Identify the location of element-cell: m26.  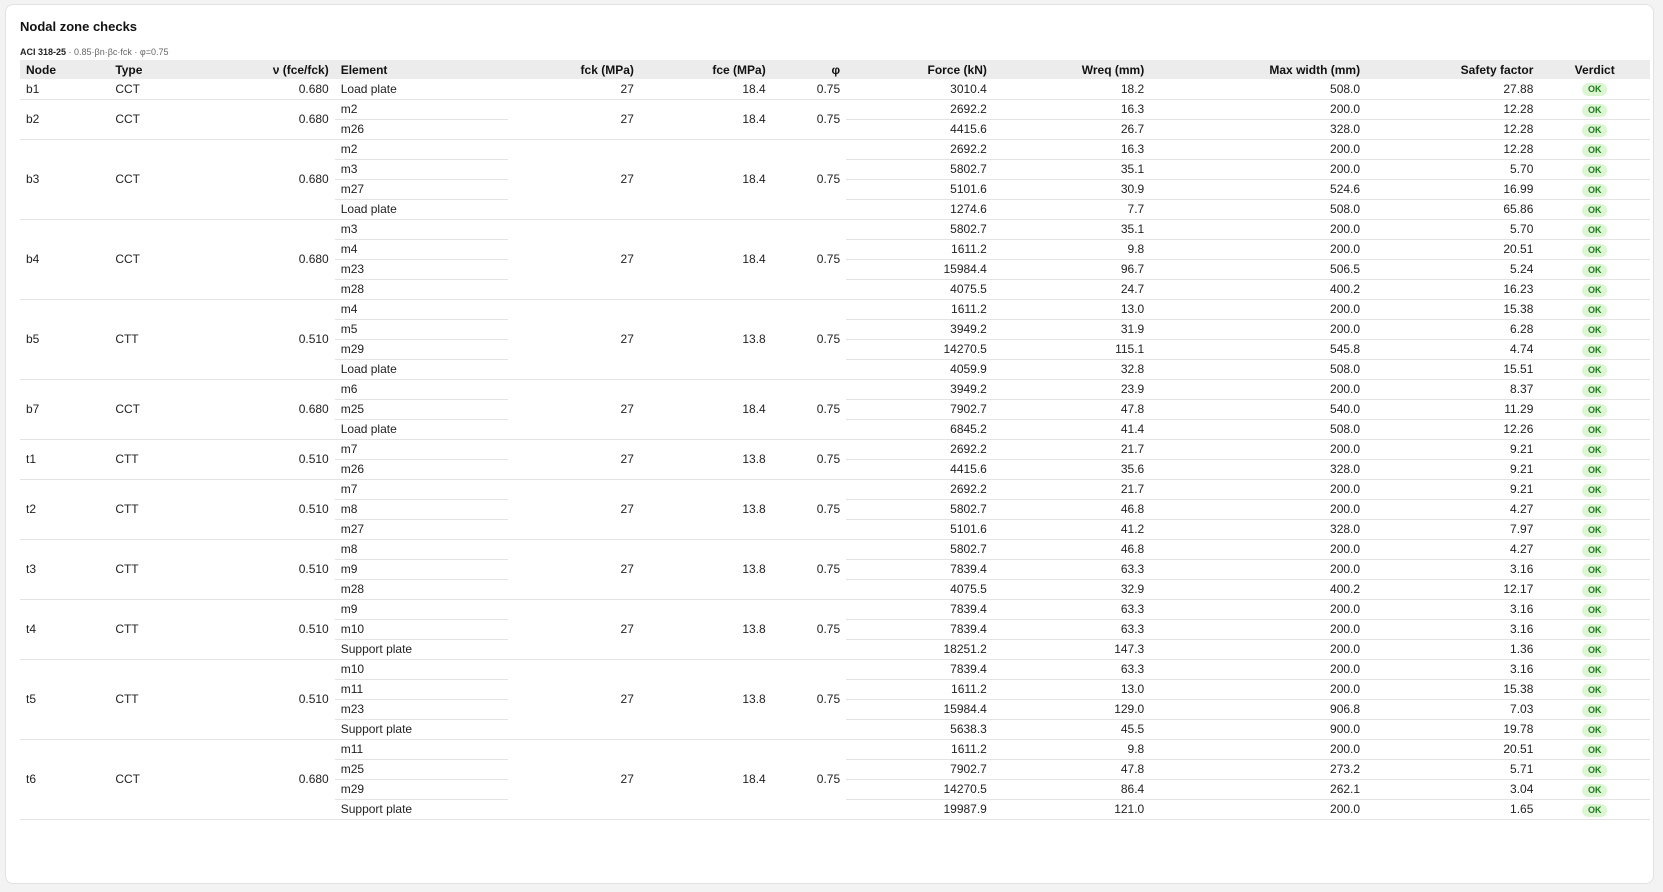
(421, 469).